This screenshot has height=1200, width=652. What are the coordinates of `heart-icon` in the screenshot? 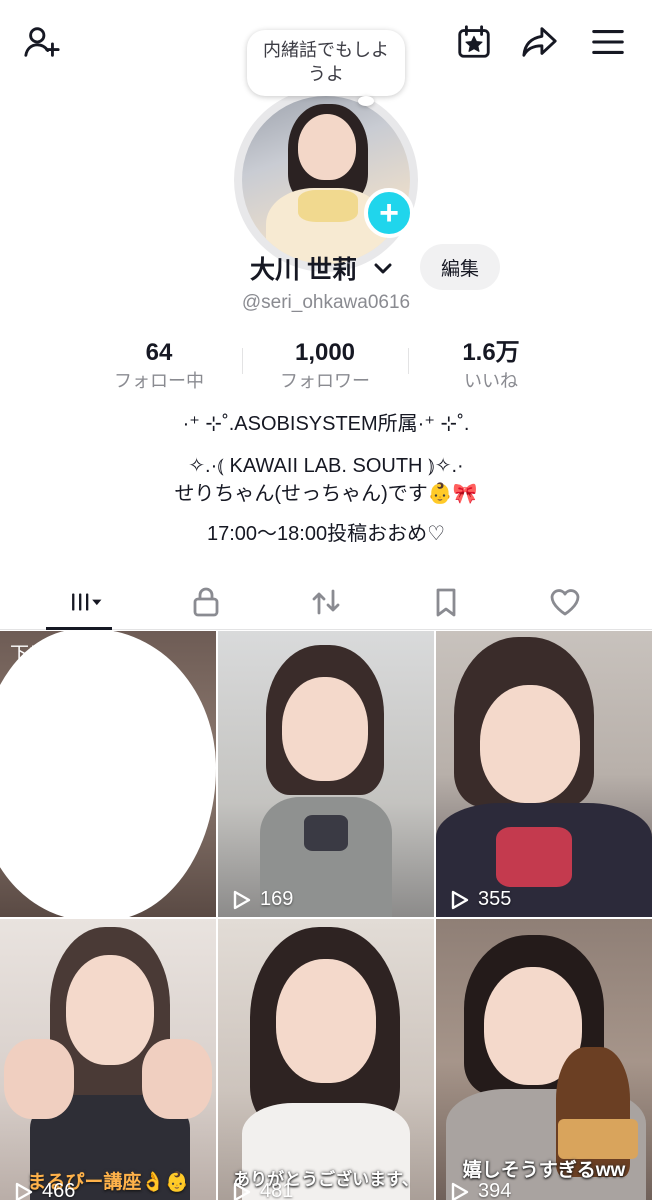 It's located at (565, 602).